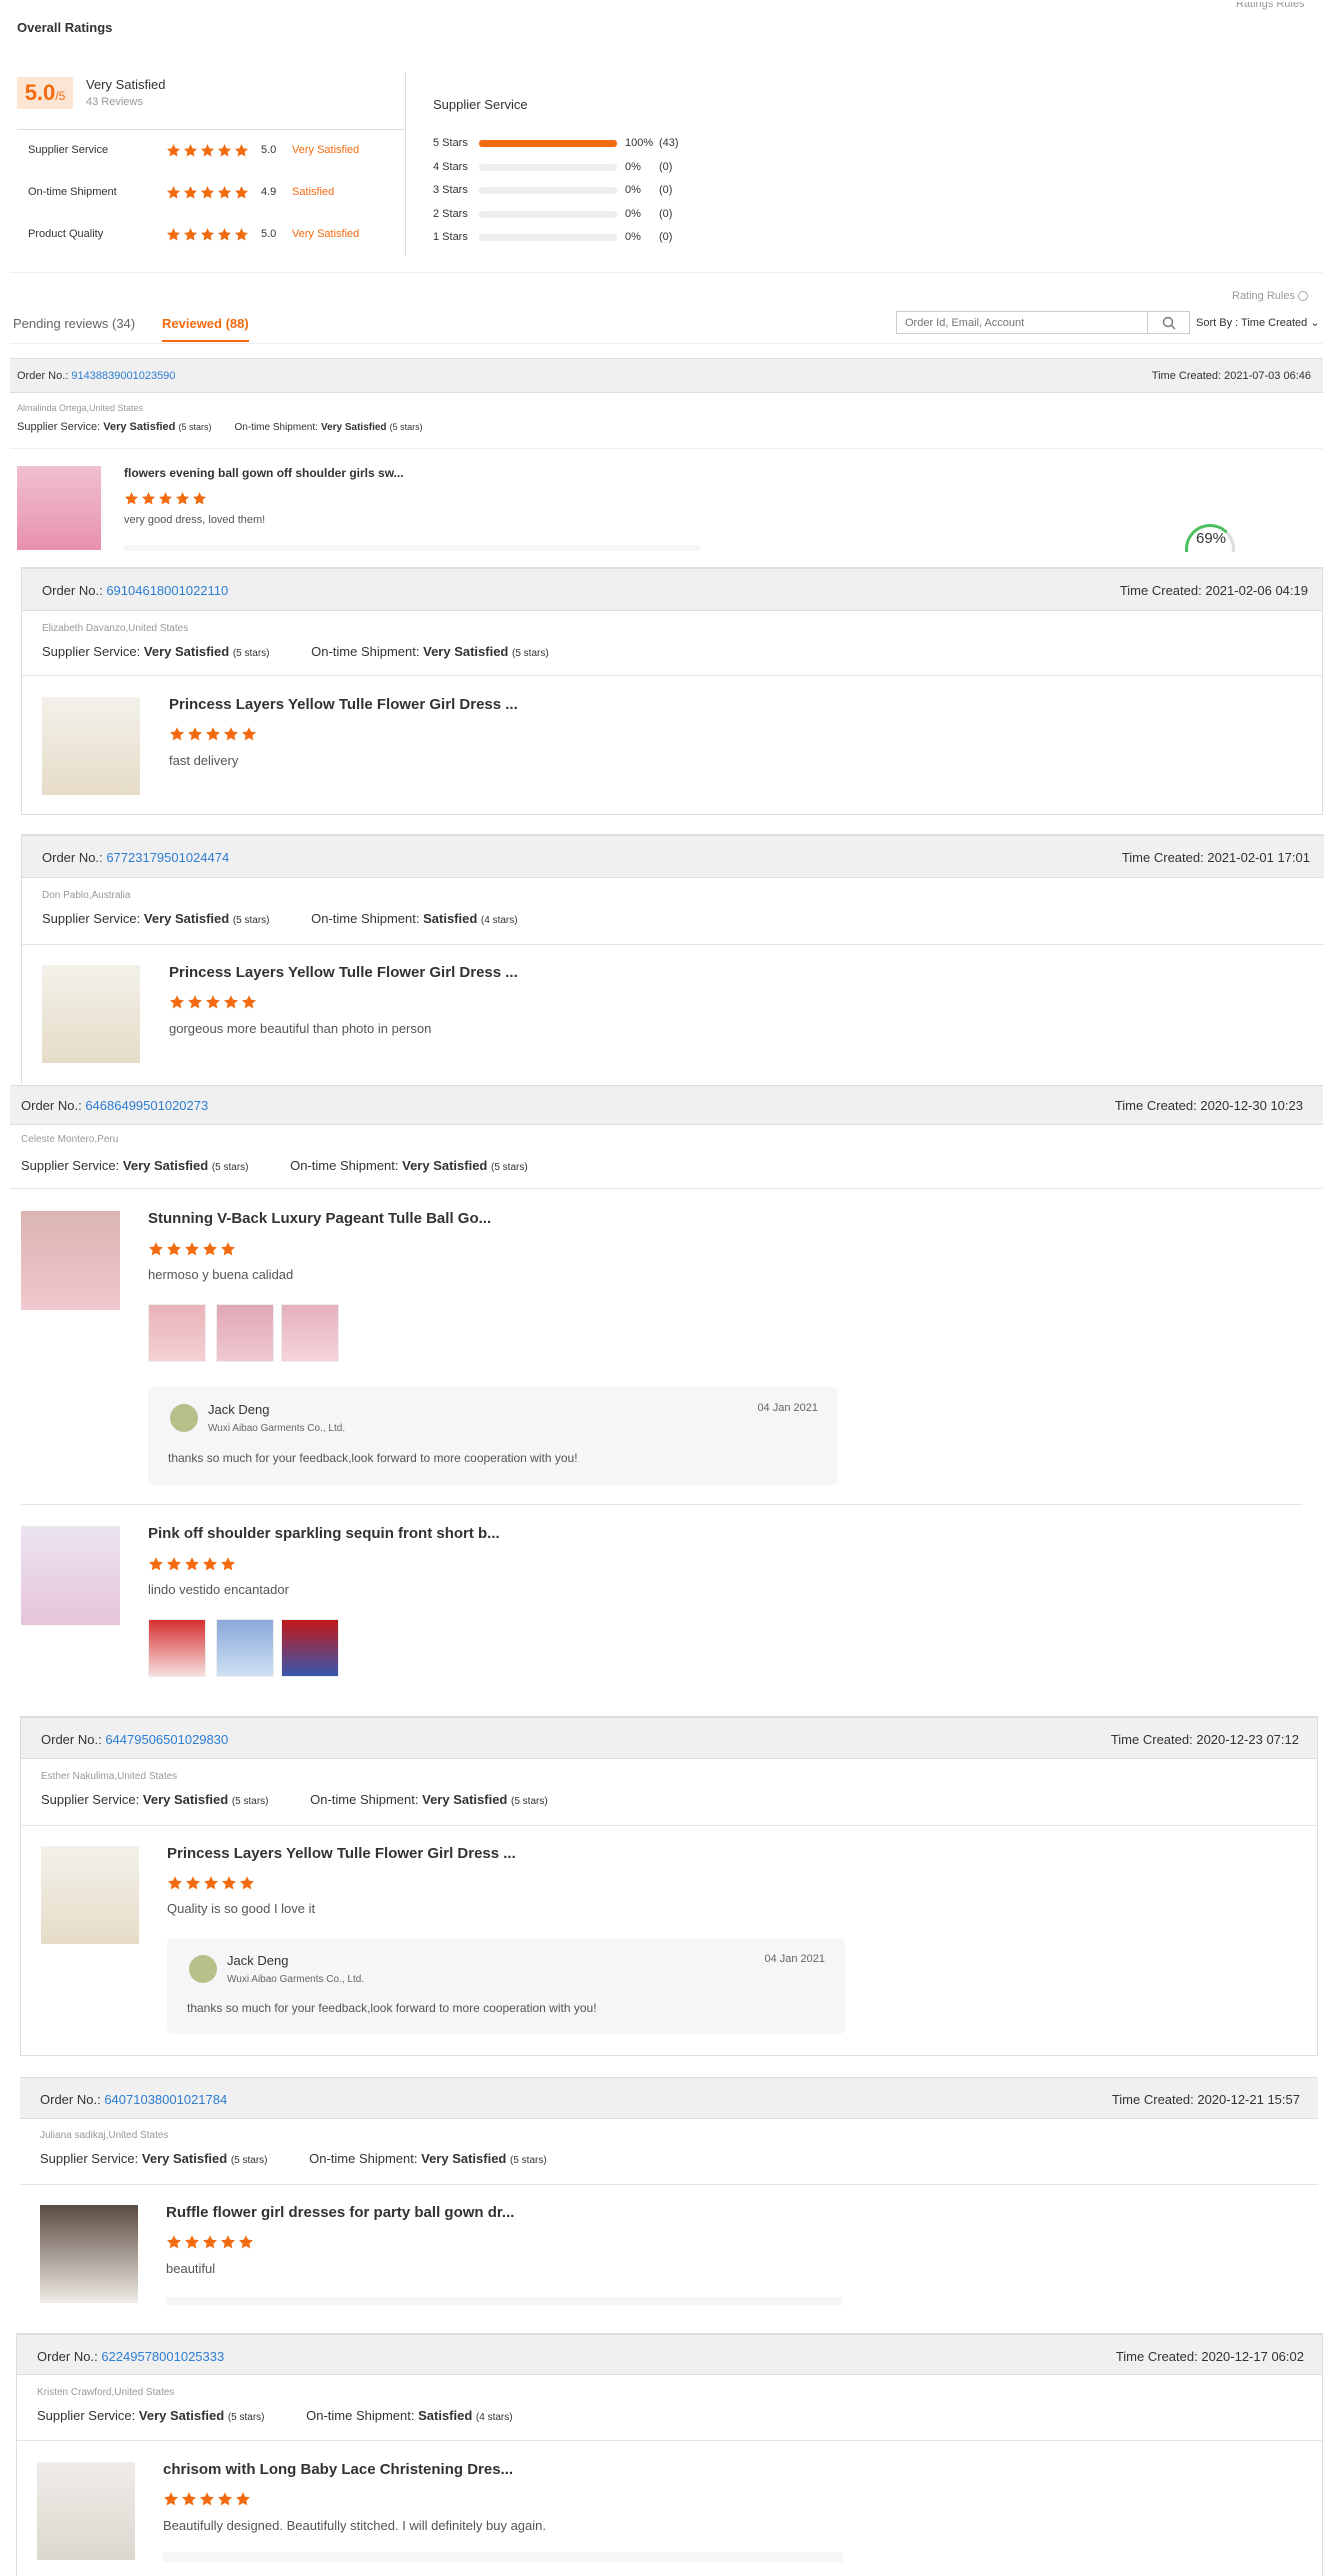 This screenshot has width=1333, height=2576. Describe the element at coordinates (296, 1979) in the screenshot. I see `reply-company: Wuxi Aibao Garments Co., Ltd.` at that location.